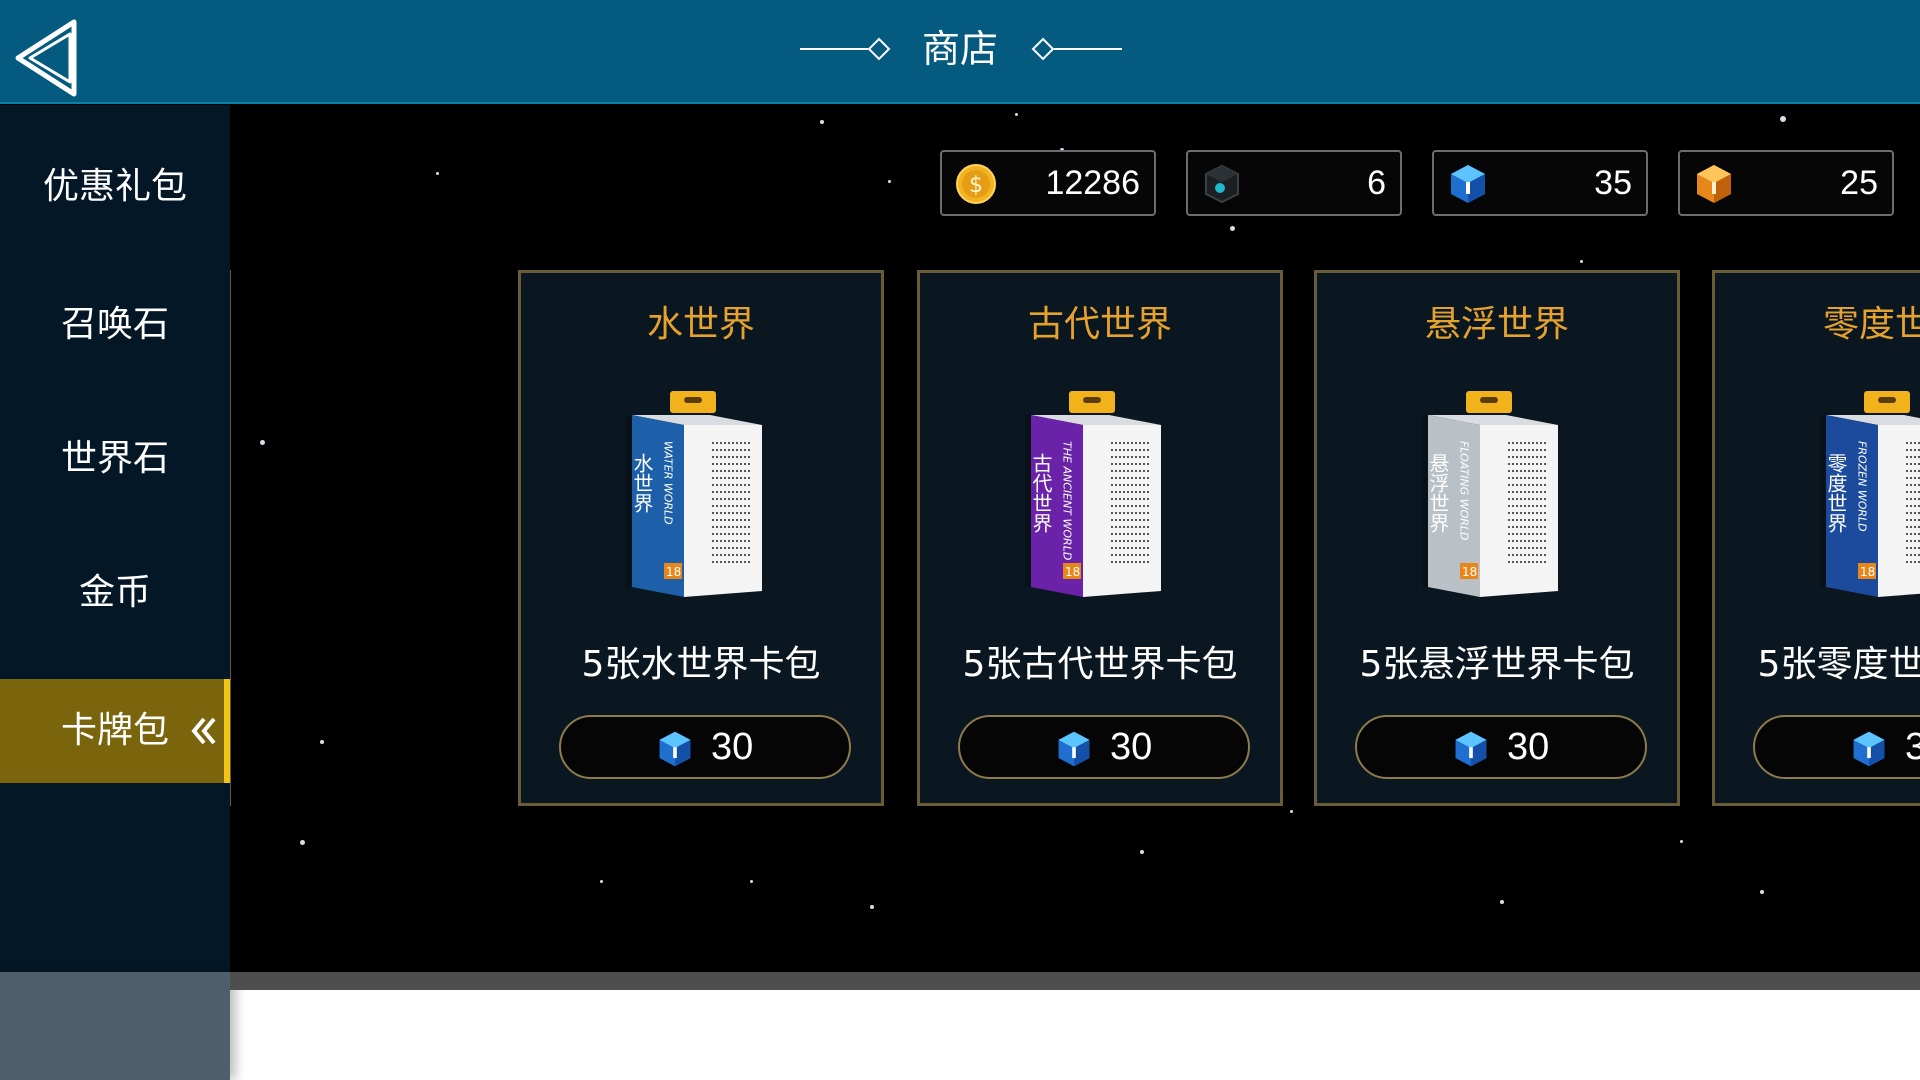 Image resolution: width=1920 pixels, height=1080 pixels. Describe the element at coordinates (203, 731) in the screenshot. I see `chevron-left-icon` at that location.